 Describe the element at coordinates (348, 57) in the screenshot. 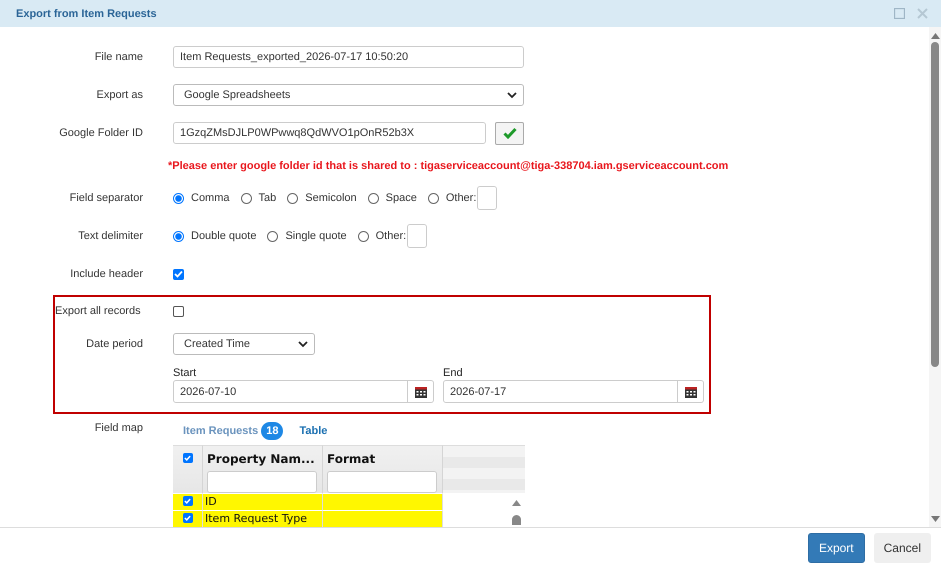

I see `file-name-field: Item Requests_exported_2026-07-17 10:50:20` at that location.